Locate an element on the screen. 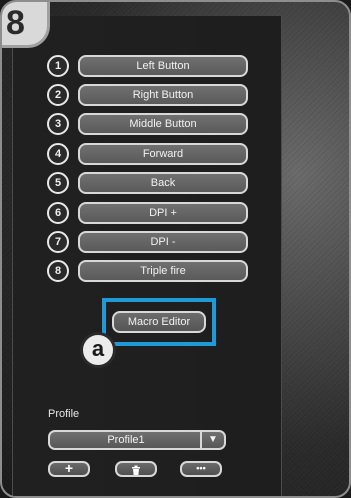  assign-back-button: Back is located at coordinates (163, 183).